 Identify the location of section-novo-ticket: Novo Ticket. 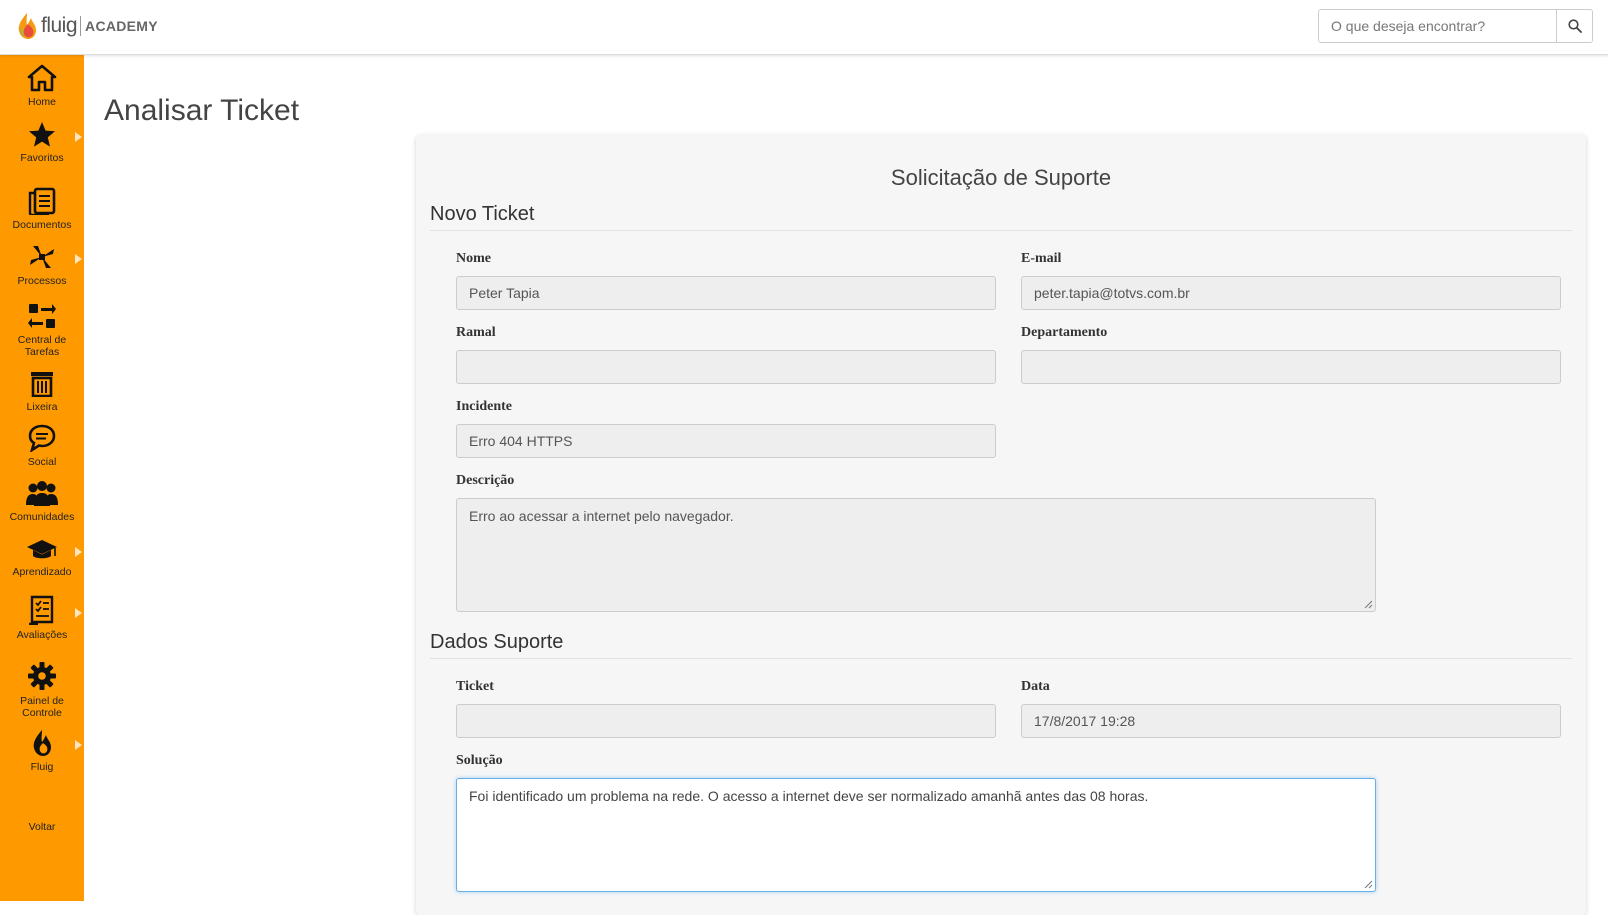
(1001, 217).